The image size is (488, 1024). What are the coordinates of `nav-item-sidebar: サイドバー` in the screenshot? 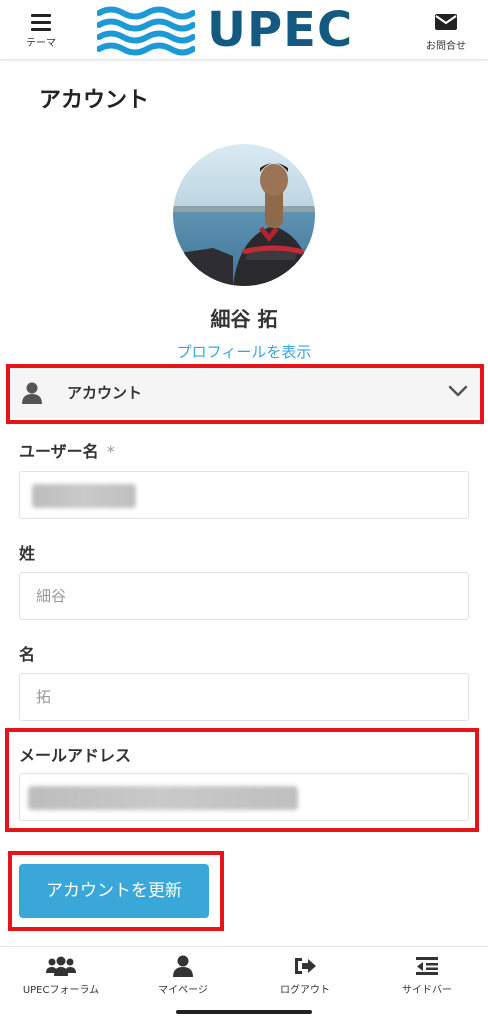 It's located at (427, 975).